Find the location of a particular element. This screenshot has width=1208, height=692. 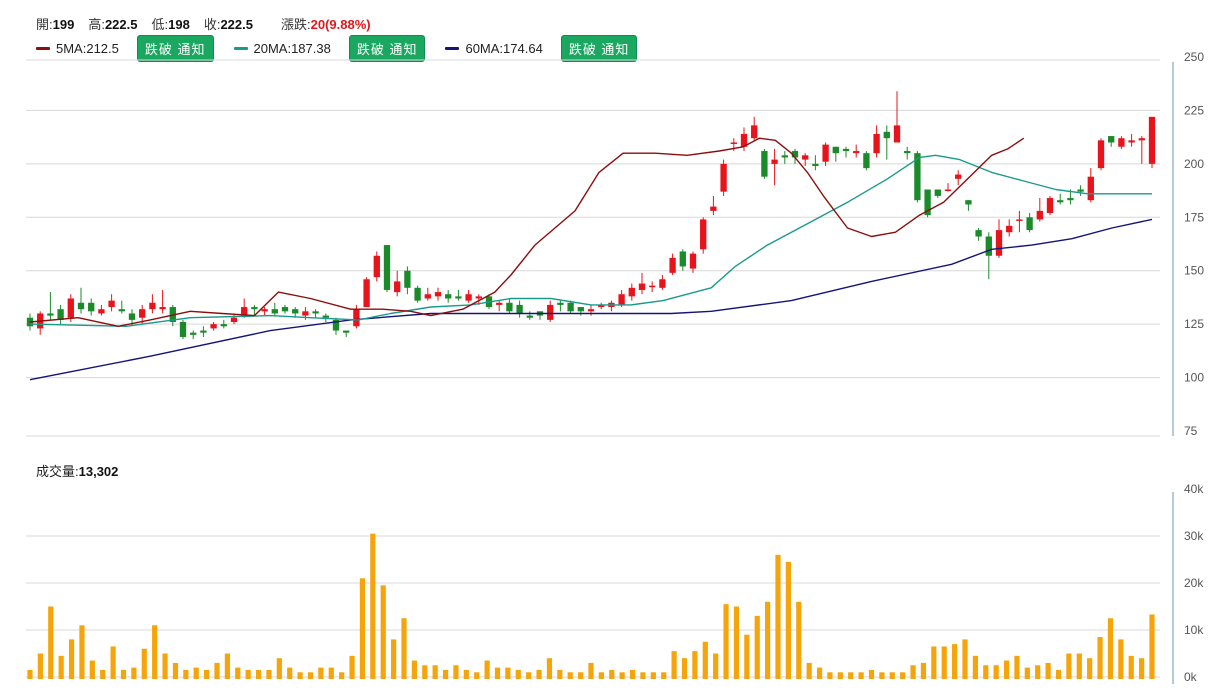

price-tick-label: 225 is located at coordinates (1194, 110).